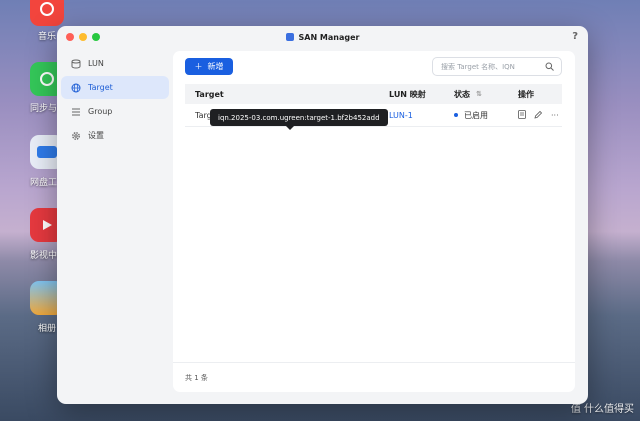 The height and width of the screenshot is (421, 640). I want to click on title-bar: SAN Manager ?, so click(322, 37).